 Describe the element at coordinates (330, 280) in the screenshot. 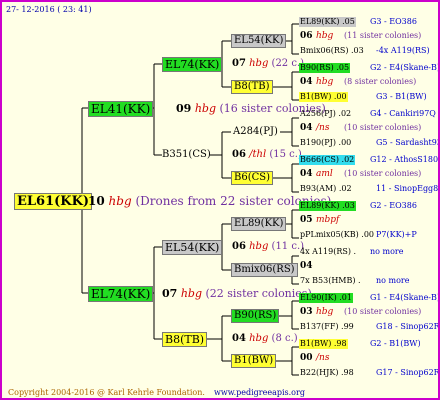

I see `ancestor-bottom-queen: 7x B53(HMB) .` at that location.